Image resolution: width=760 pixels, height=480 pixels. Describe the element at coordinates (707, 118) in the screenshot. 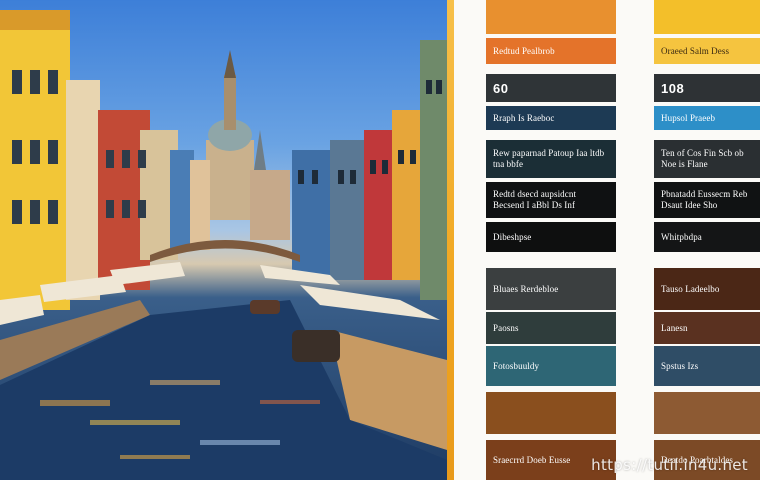

I see `swatch-right-3: Hupsol Praeeb` at that location.